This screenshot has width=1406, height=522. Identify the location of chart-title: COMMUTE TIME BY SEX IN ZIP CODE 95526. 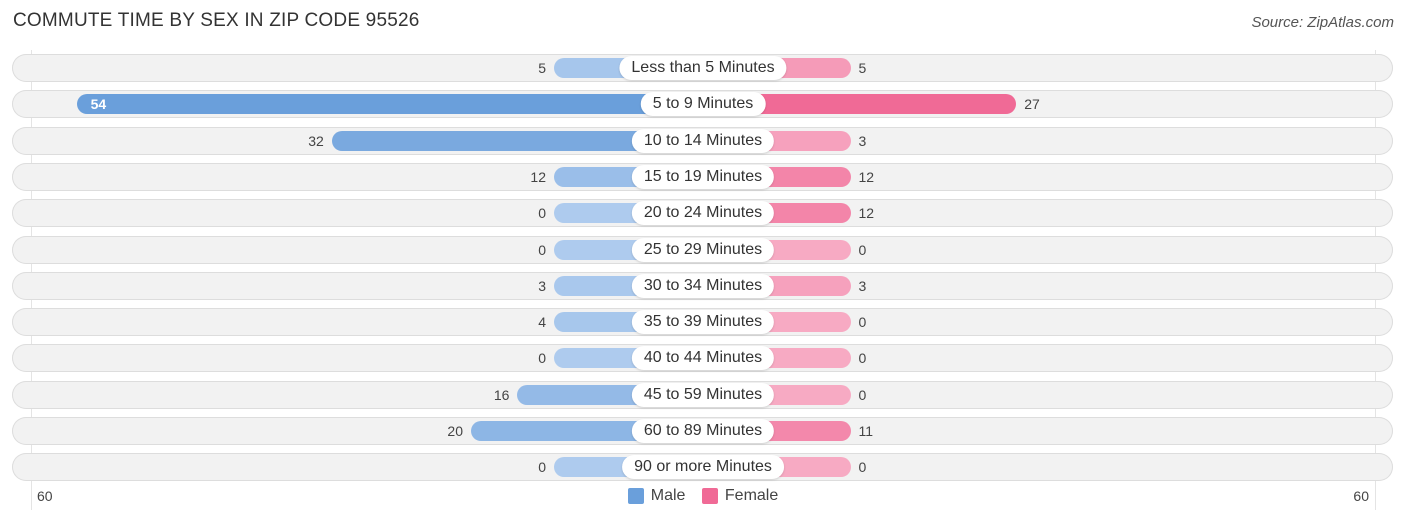
(216, 20).